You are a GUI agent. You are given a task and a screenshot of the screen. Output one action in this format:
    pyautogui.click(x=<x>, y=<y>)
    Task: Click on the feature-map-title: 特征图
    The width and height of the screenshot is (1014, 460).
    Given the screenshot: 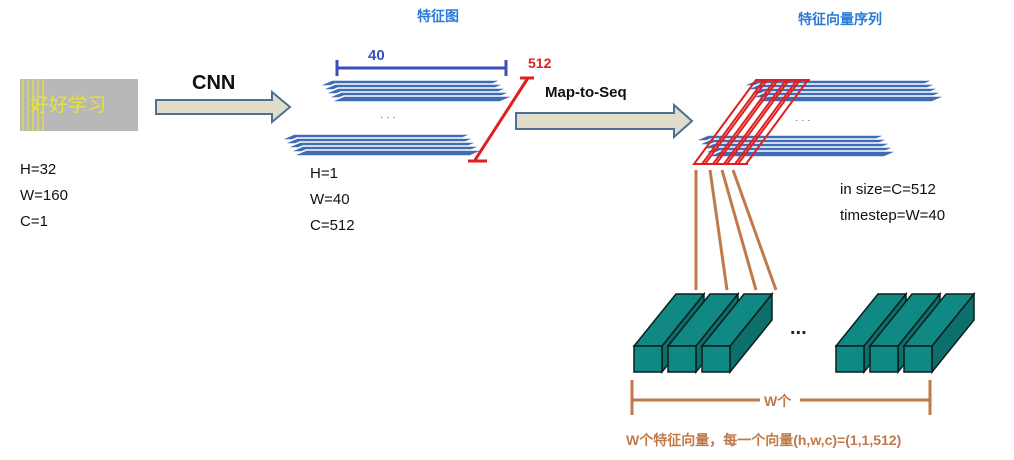 What is the action you would take?
    pyautogui.click(x=438, y=16)
    